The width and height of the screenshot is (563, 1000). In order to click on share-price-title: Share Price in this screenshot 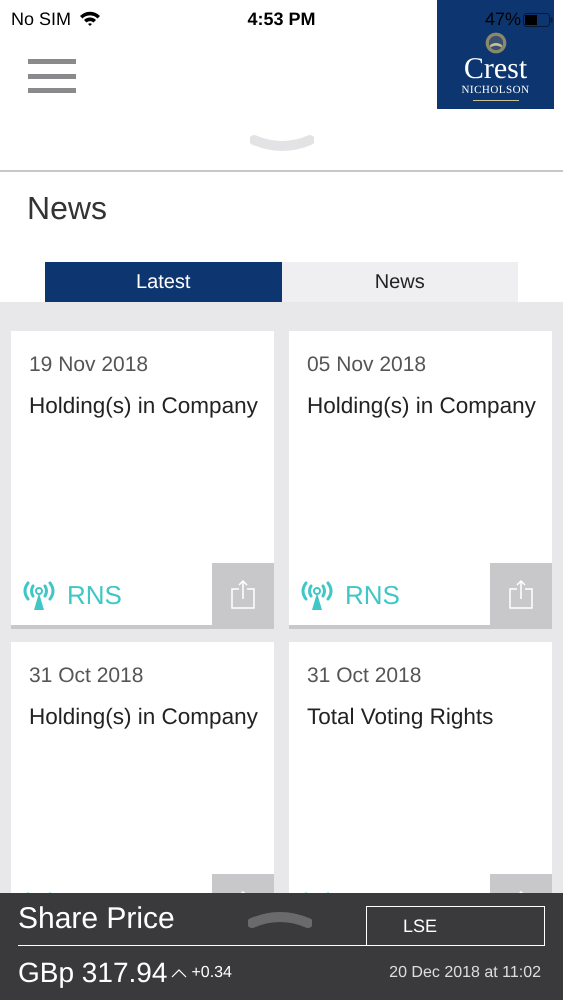, I will do `click(96, 919)`.